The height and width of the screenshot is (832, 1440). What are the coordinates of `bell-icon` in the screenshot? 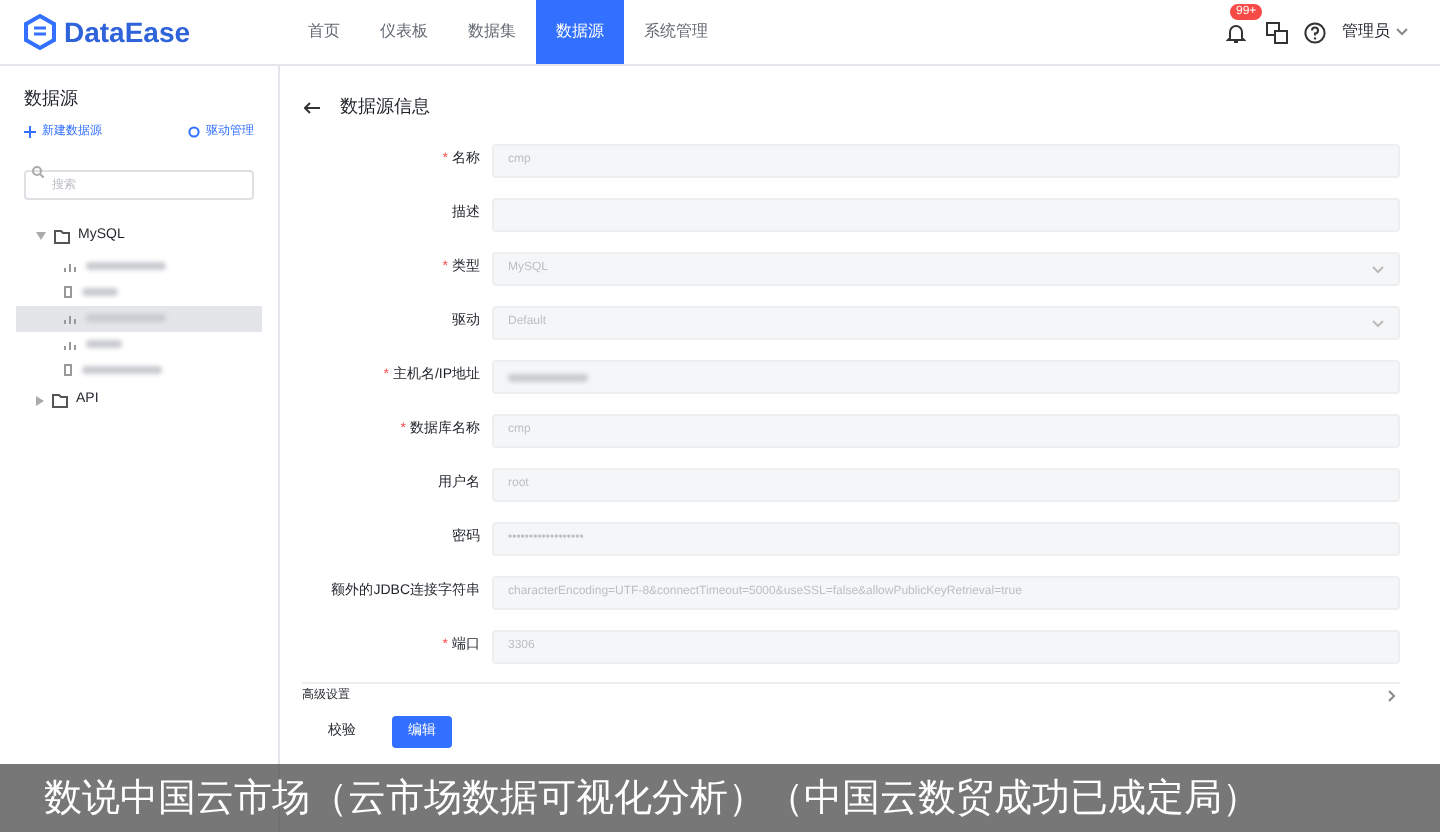 It's located at (1236, 32).